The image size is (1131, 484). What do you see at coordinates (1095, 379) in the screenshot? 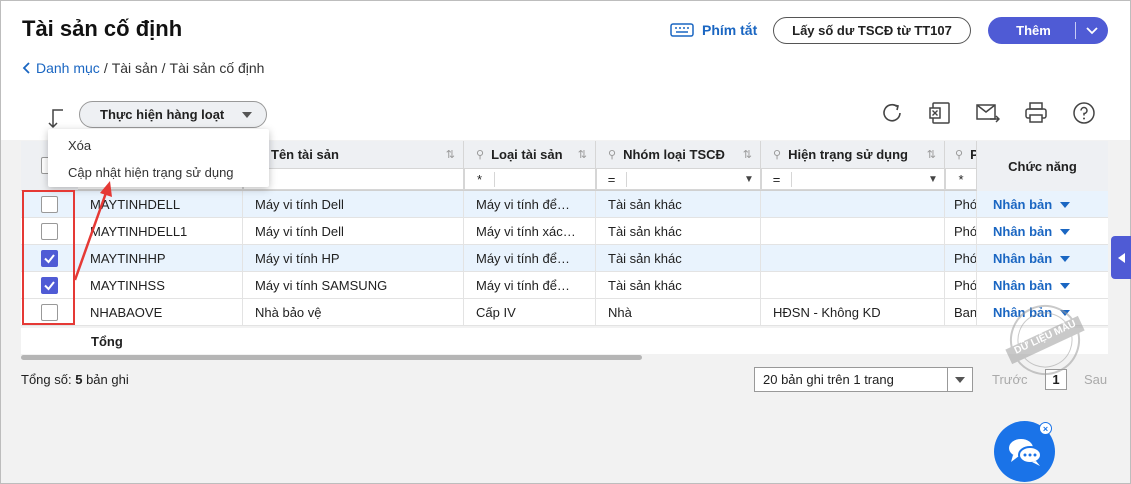
I see `next-page-button: Sau` at bounding box center [1095, 379].